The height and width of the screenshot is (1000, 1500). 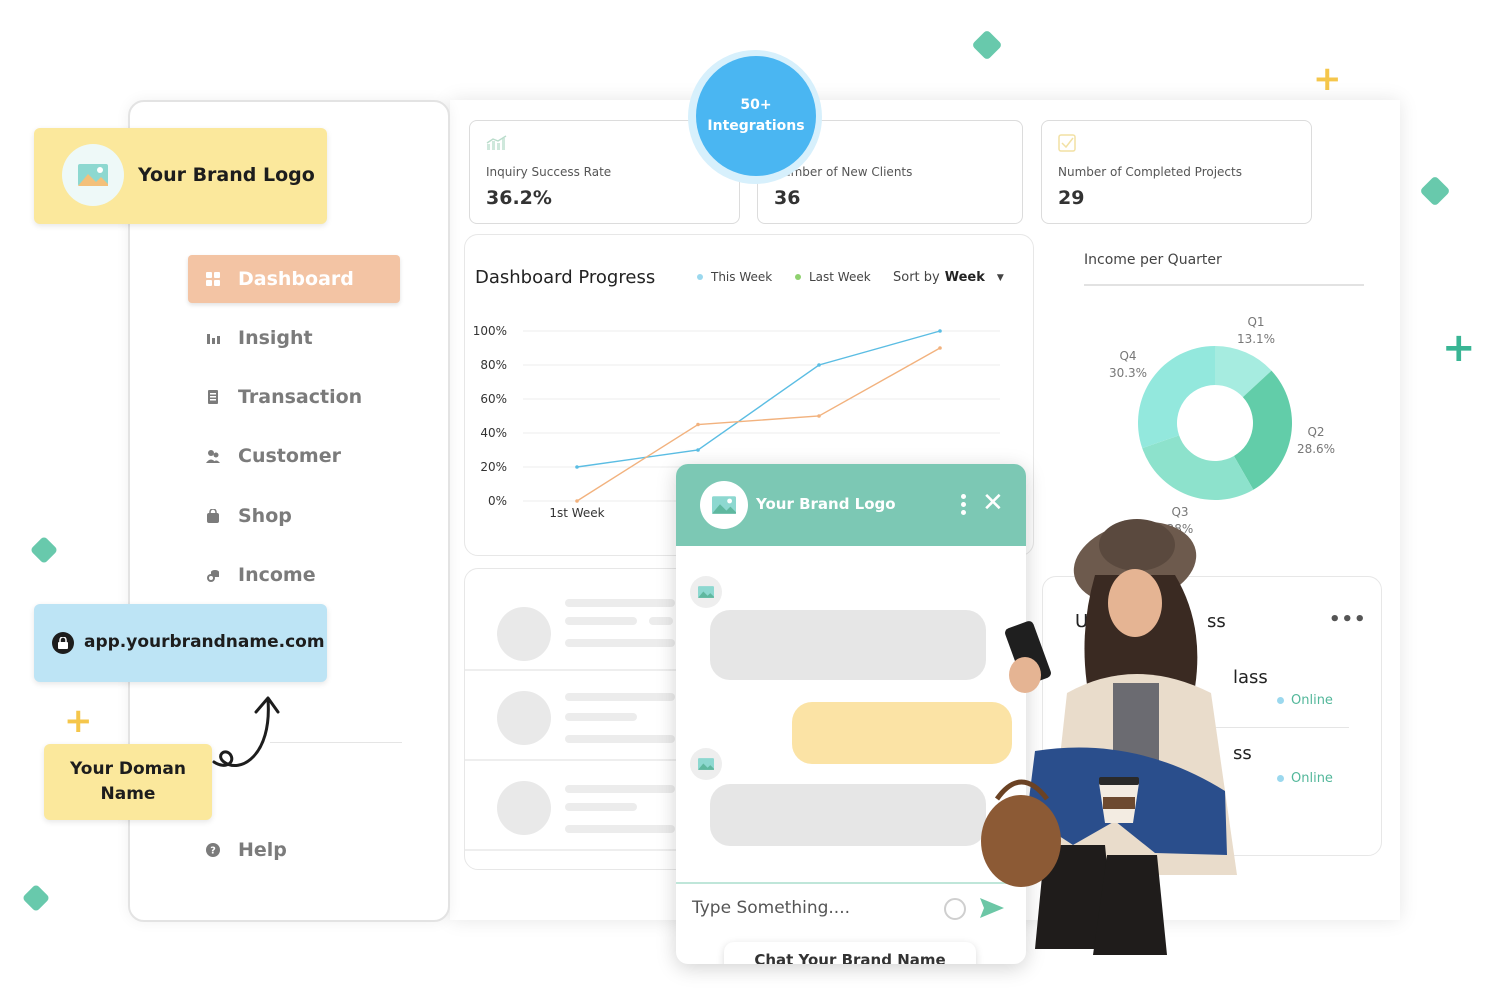 I want to click on sidebar-item-transaction: Transaction, so click(x=294, y=397).